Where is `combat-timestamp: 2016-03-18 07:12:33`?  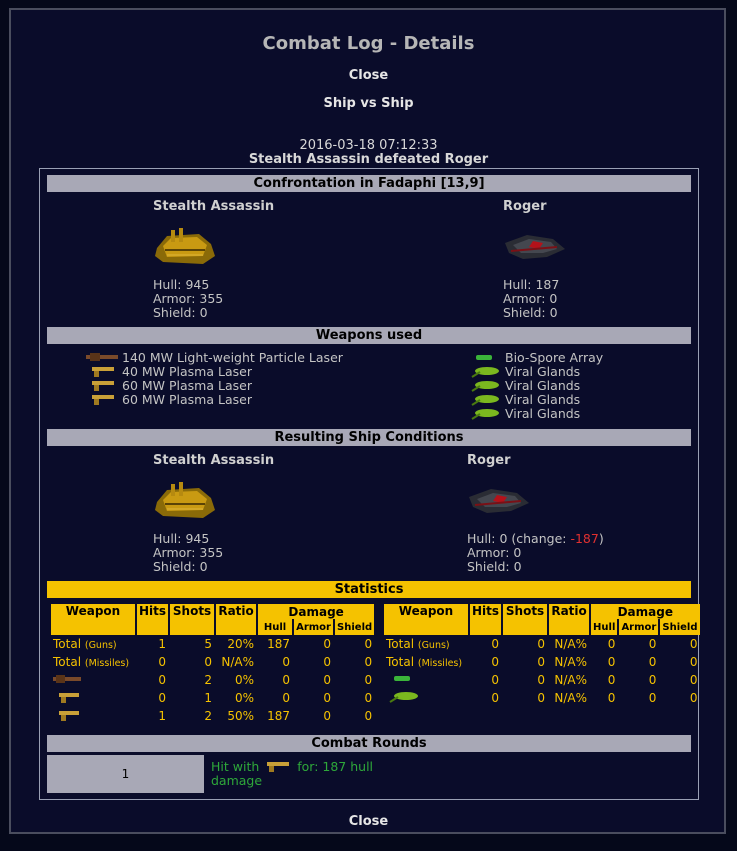 combat-timestamp: 2016-03-18 07:12:33 is located at coordinates (368, 145).